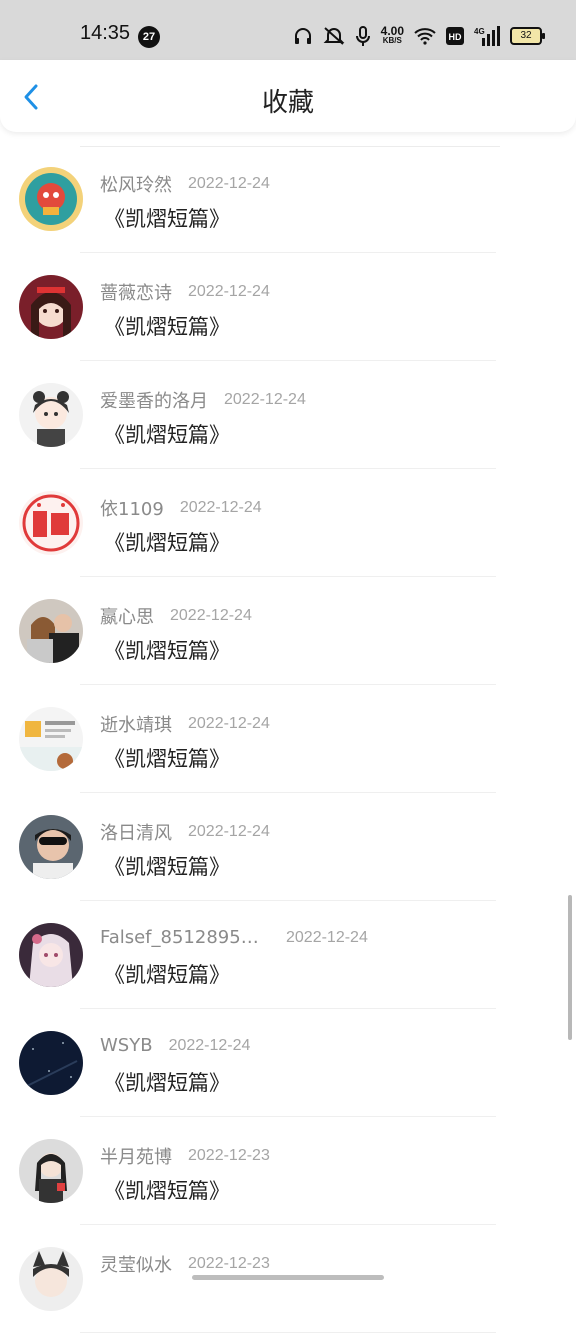 This screenshot has width=576, height=1333. What do you see at coordinates (288, 955) in the screenshot?
I see `list-item: Falsef_851289579... 2022-12-24 《凯熠短篇》` at bounding box center [288, 955].